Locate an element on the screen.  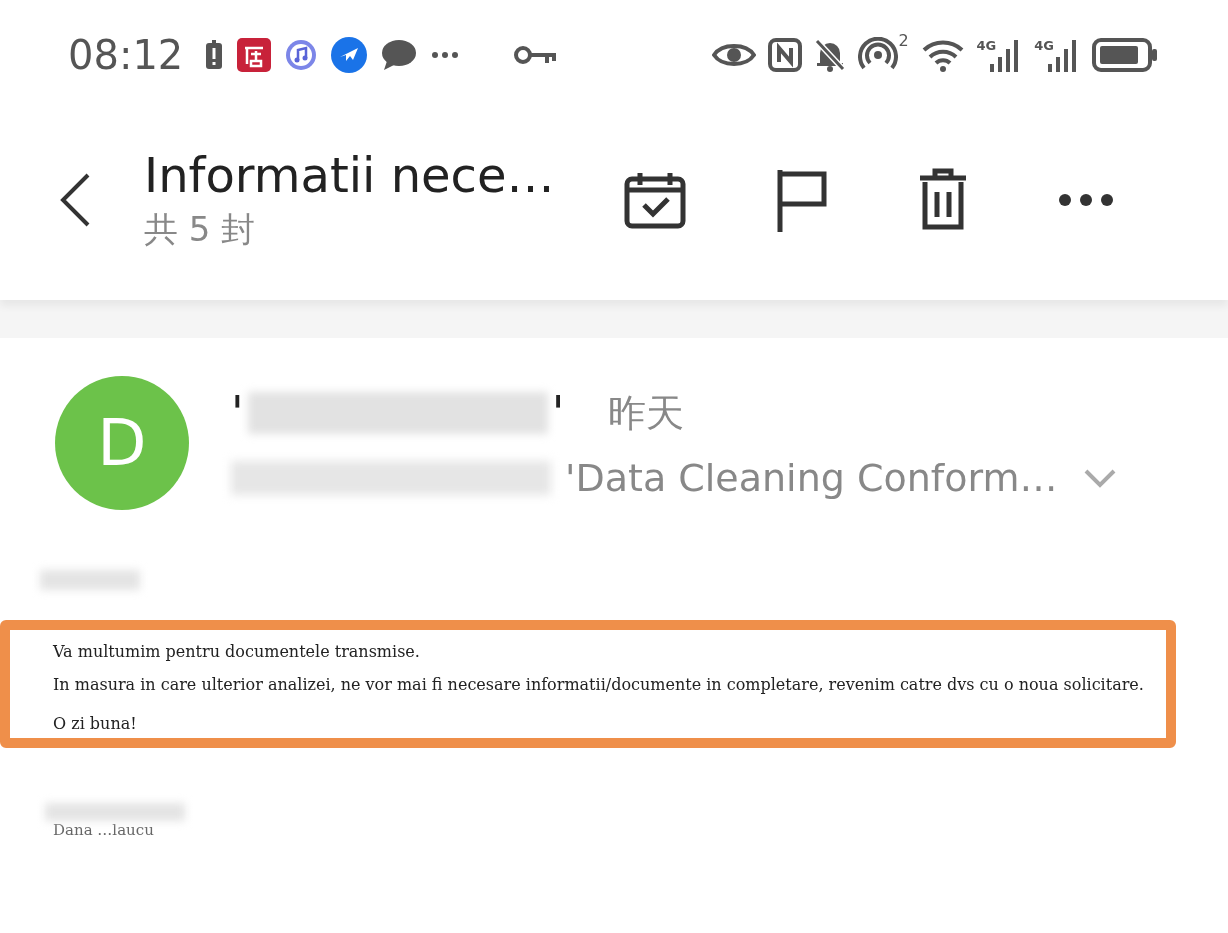
trash-icon is located at coordinates (943, 200).